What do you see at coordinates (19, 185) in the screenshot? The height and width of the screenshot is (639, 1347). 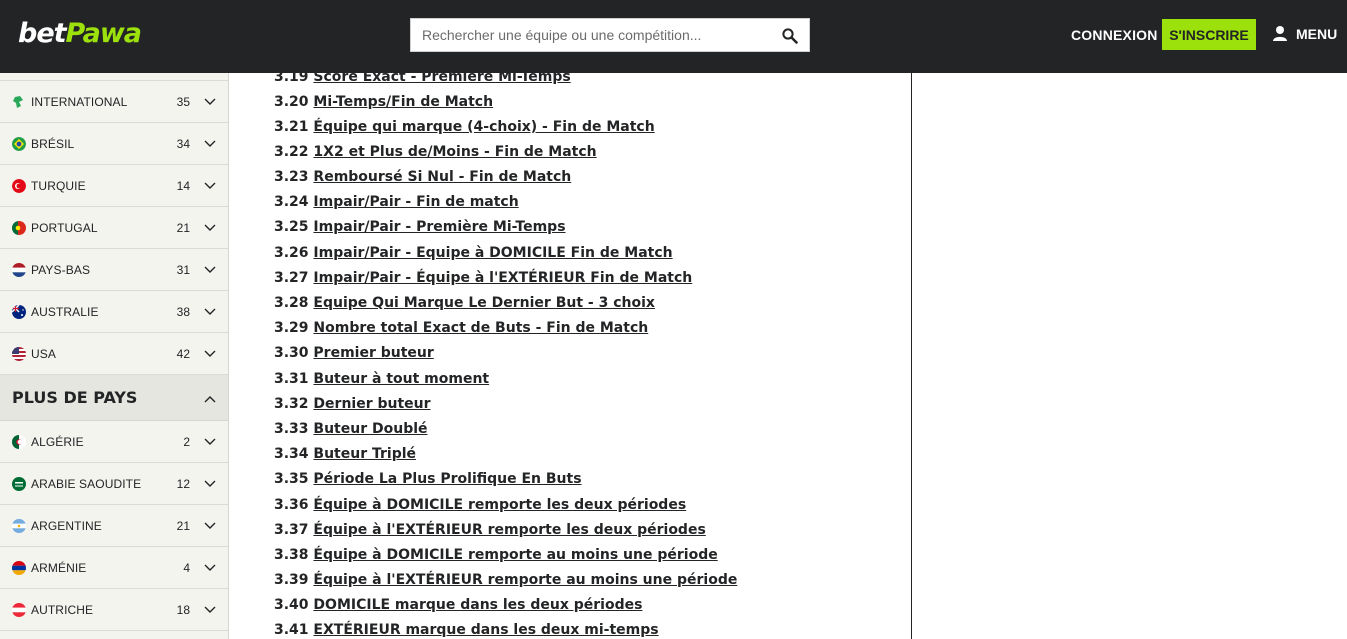 I see `turkey-flag-icon` at bounding box center [19, 185].